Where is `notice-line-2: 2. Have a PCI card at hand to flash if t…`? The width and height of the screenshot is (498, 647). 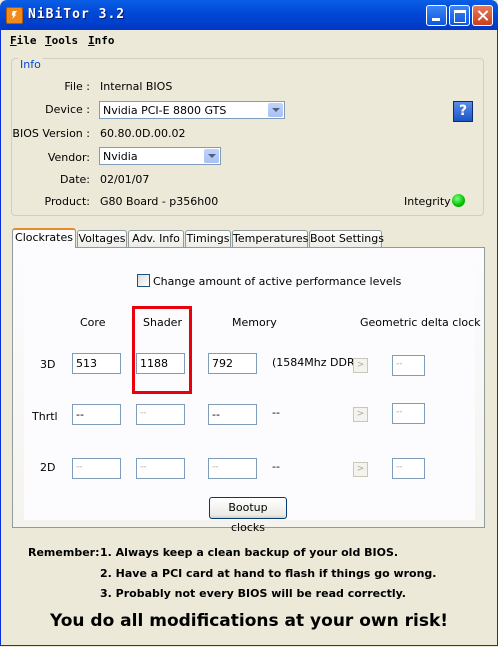
notice-line-2: 2. Have a PCI card at hand to flash if t… is located at coordinates (268, 573).